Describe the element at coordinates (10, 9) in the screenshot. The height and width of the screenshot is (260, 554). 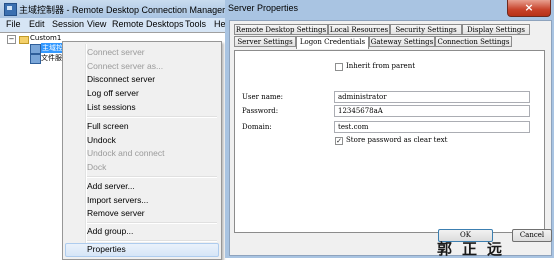
I see `app-icon` at that location.